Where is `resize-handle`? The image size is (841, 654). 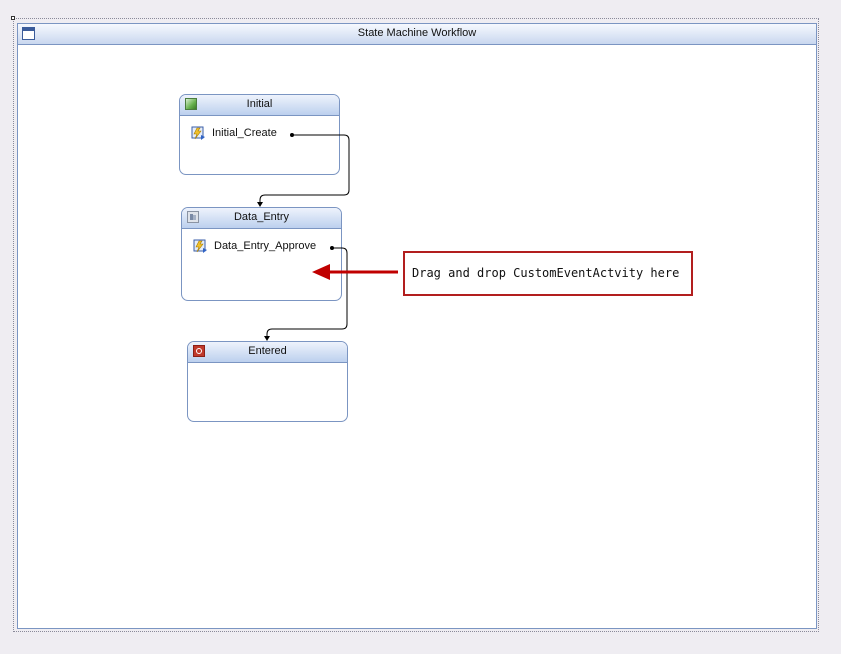 resize-handle is located at coordinates (13, 18).